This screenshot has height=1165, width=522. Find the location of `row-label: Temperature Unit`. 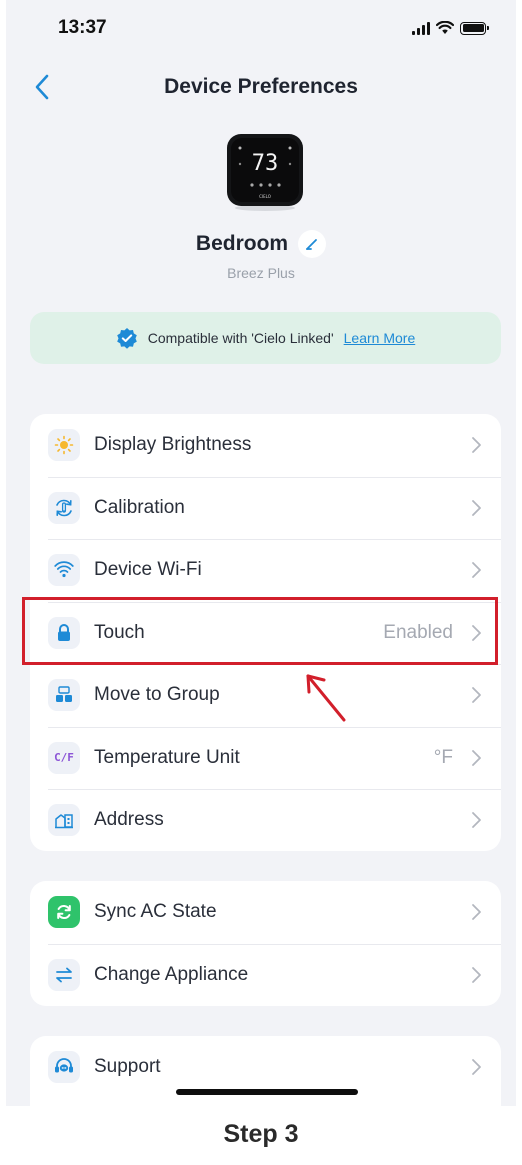

row-label: Temperature Unit is located at coordinates (167, 757).